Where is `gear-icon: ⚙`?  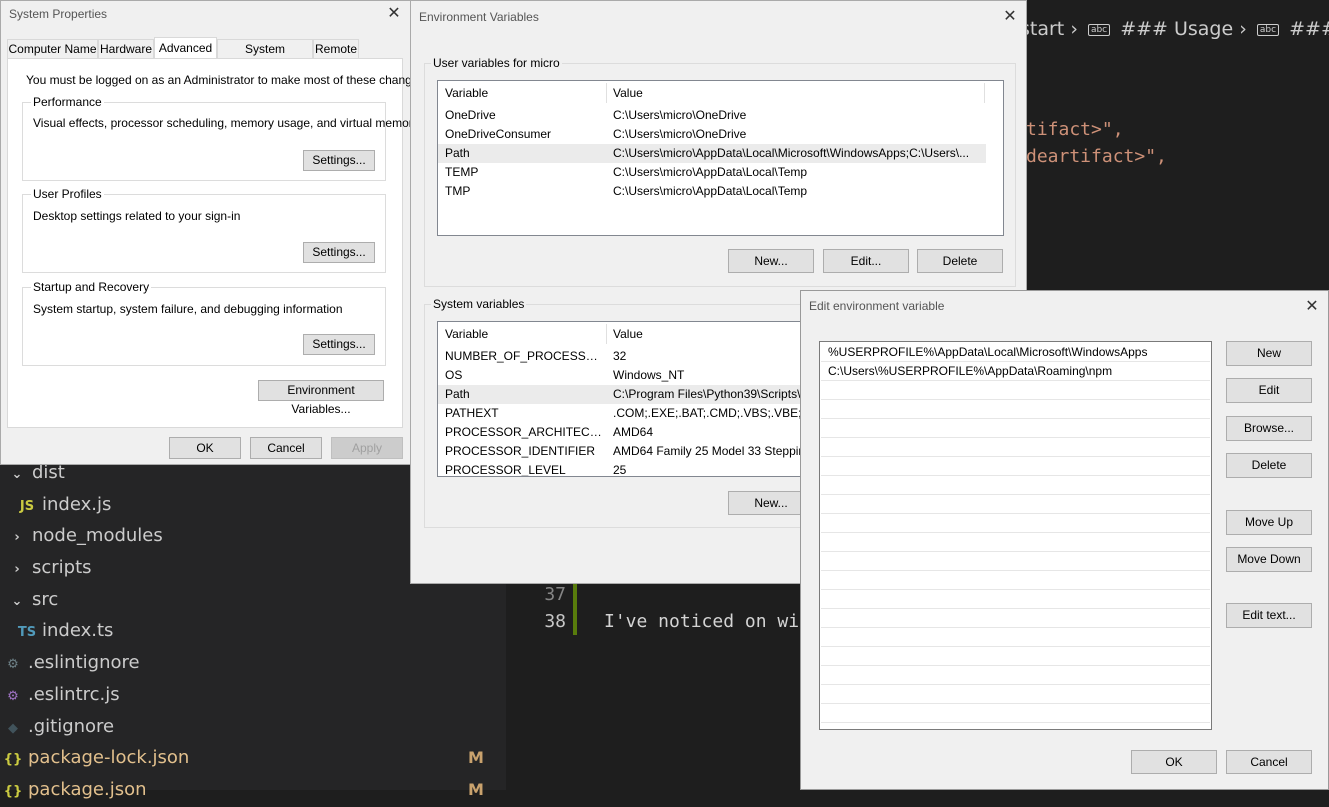
gear-icon: ⚙ is located at coordinates (13, 664).